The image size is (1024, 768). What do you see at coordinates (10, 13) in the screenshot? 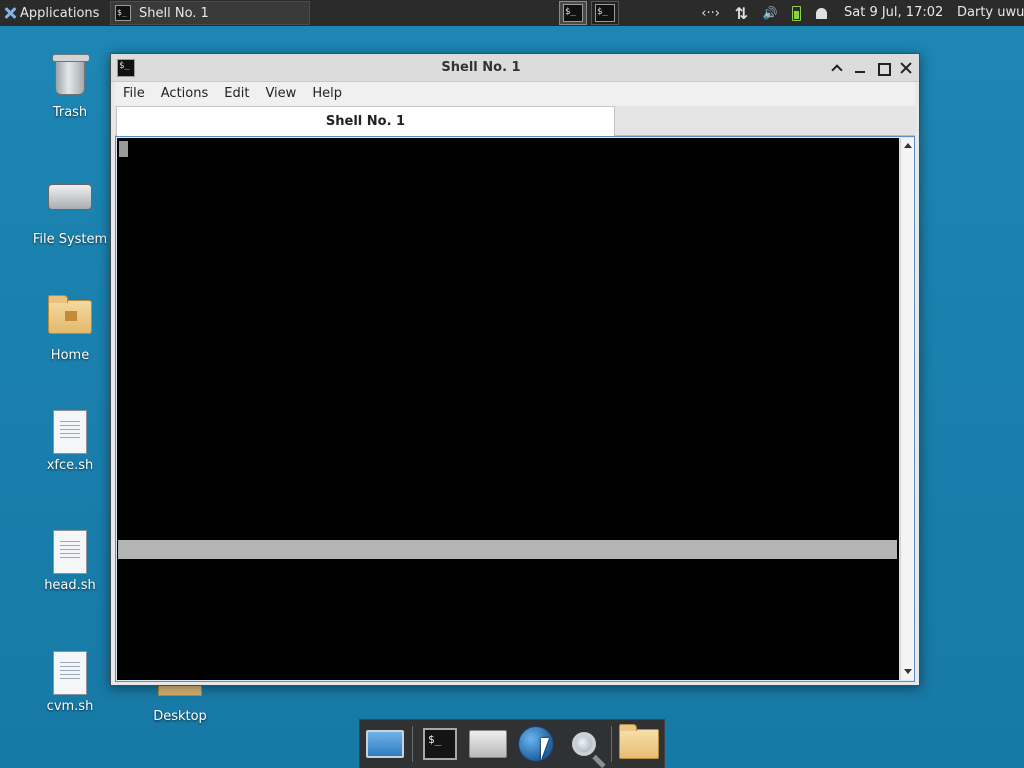
I see `xfce-logo-icon` at bounding box center [10, 13].